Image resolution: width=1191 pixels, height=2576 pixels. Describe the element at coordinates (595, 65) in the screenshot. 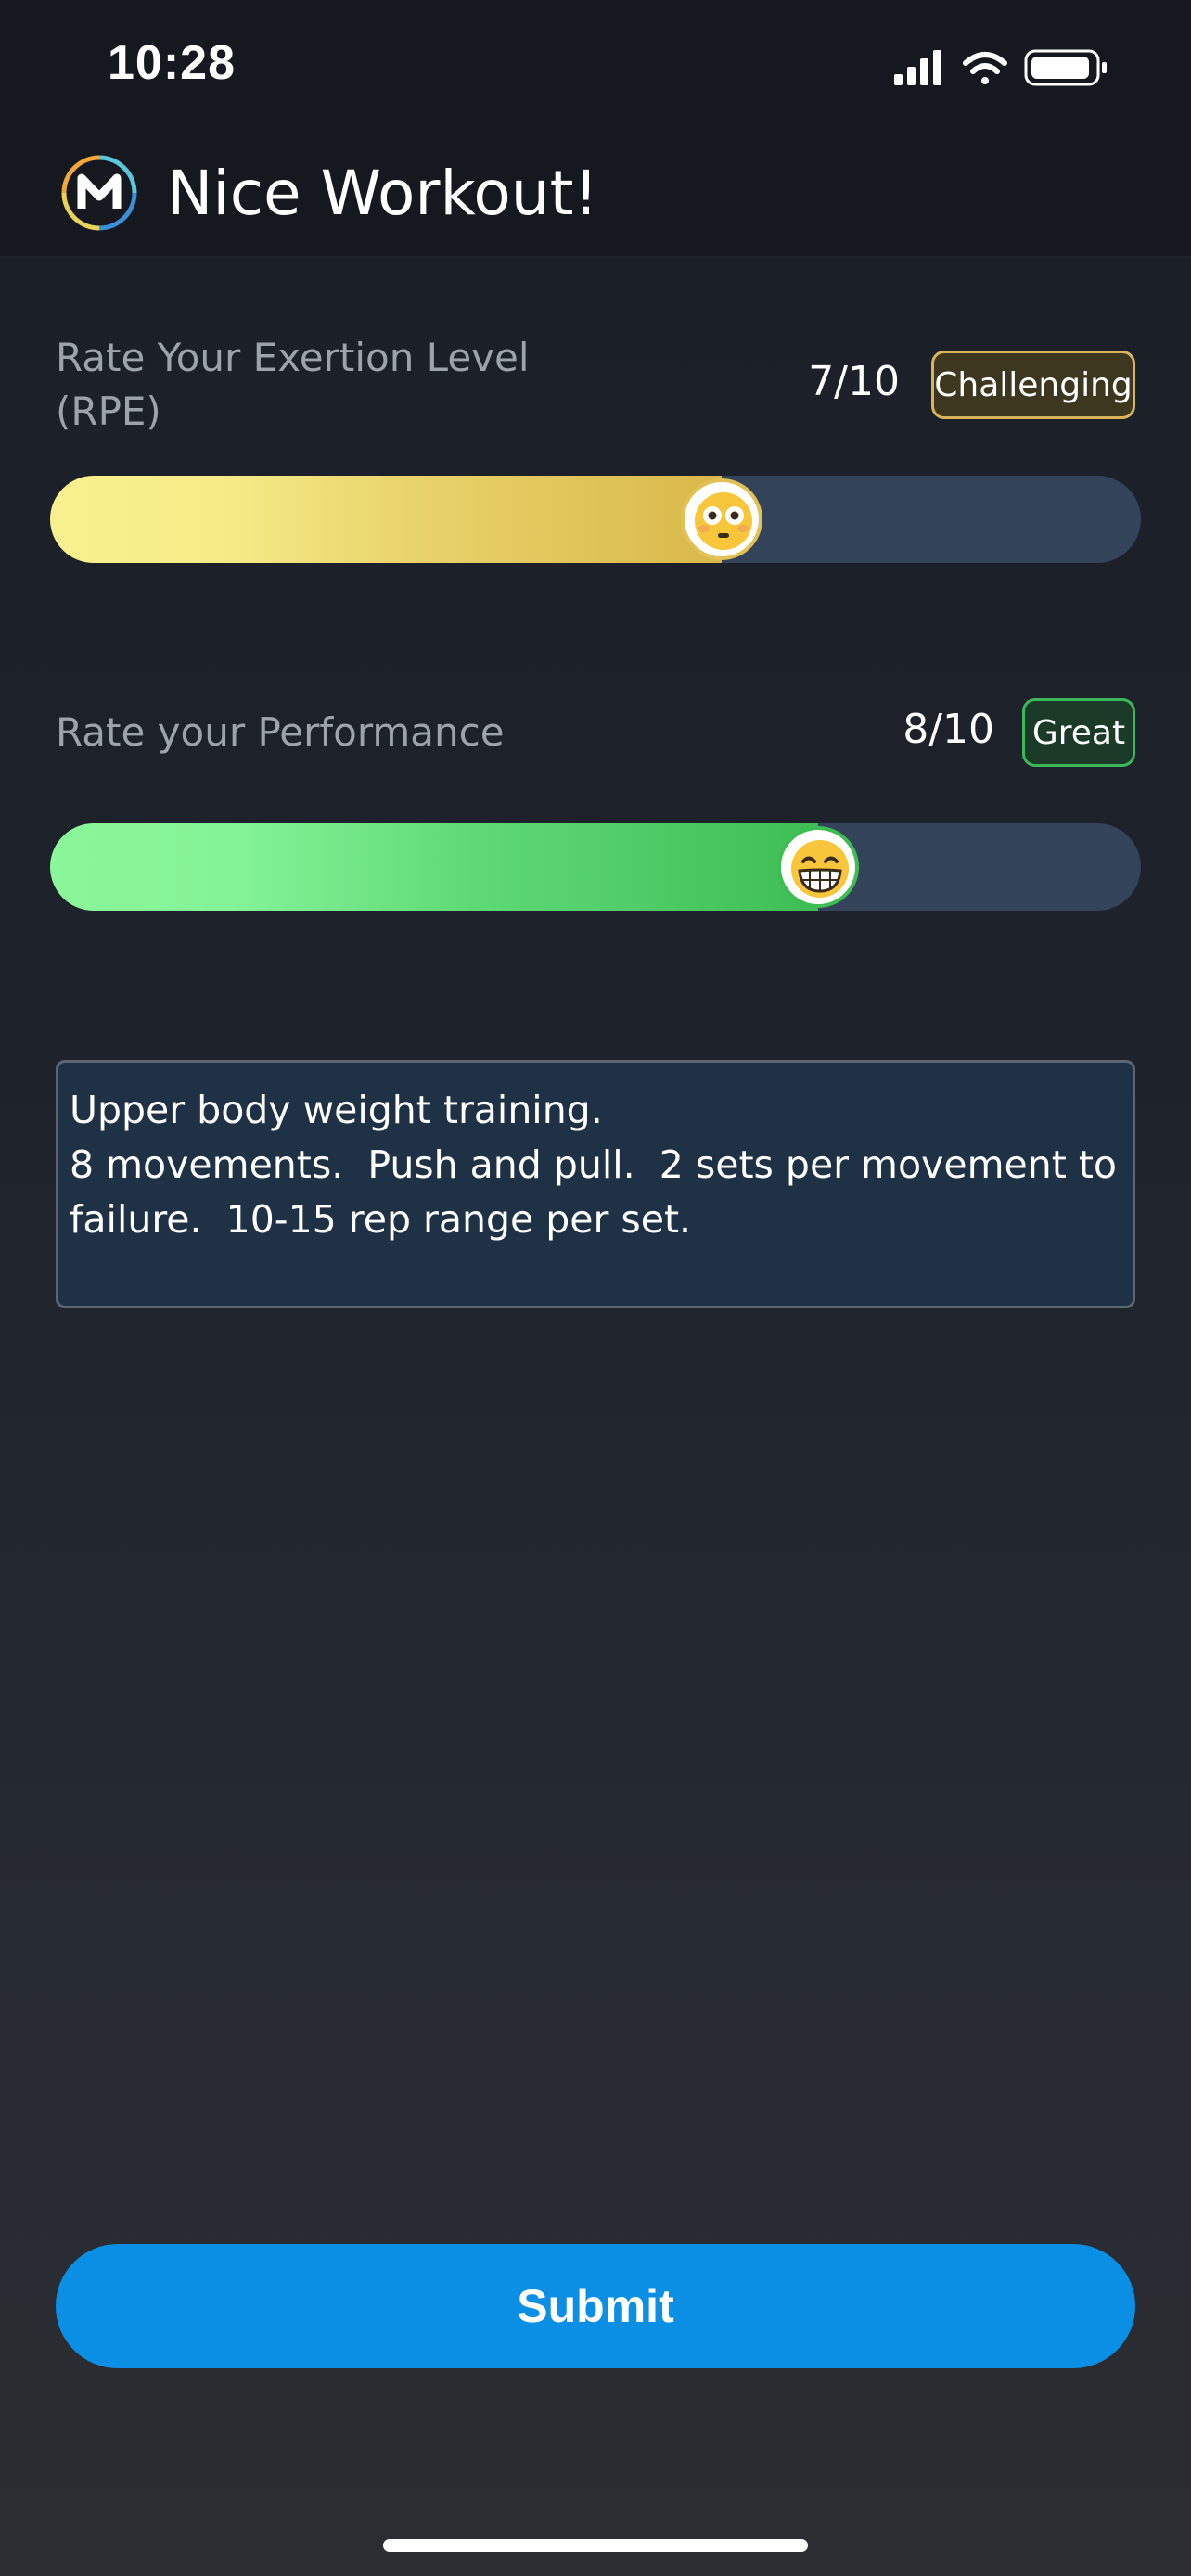

I see `status-bar: 10:28` at that location.